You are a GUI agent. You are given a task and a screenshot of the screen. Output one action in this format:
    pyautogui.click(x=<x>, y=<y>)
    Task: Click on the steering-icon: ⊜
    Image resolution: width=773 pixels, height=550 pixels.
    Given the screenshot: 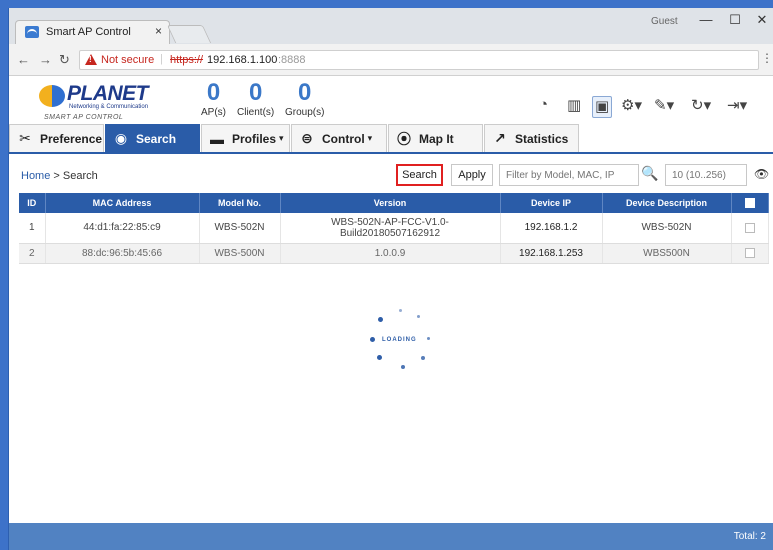 What is the action you would take?
    pyautogui.click(x=307, y=138)
    